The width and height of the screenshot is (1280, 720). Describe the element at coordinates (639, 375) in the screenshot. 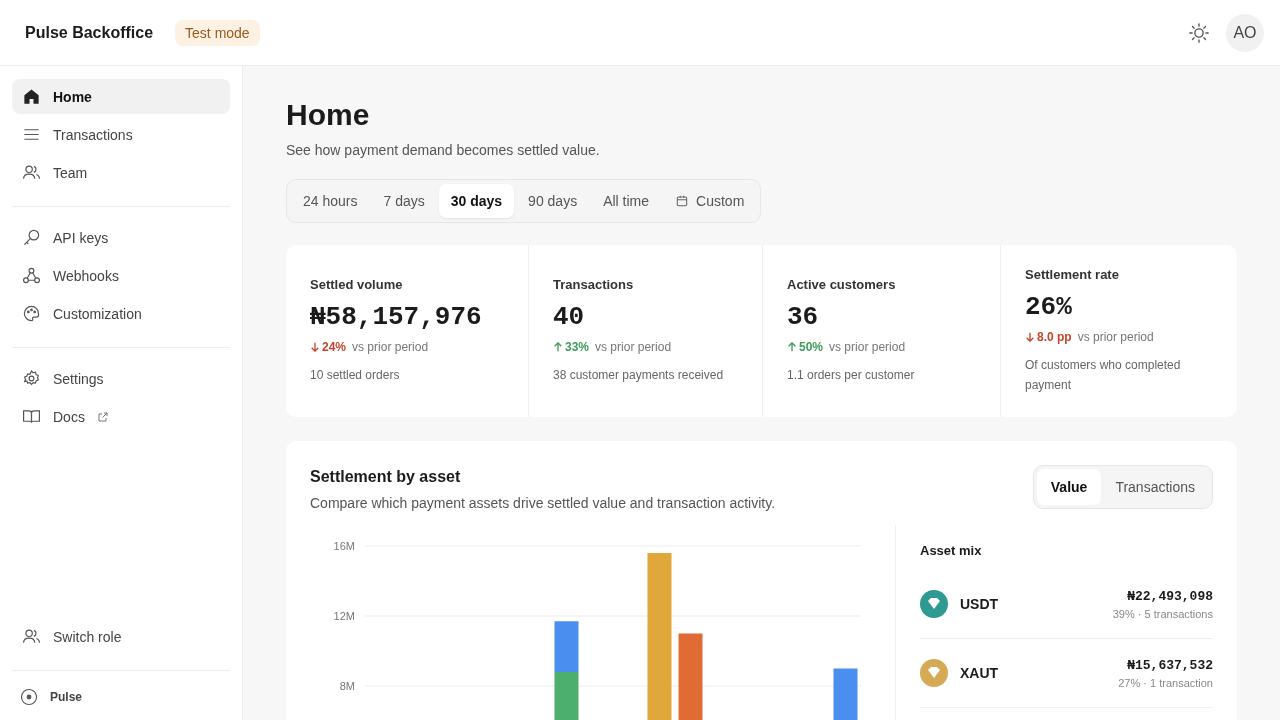

I see `stat-note: 38 customer payments received` at that location.